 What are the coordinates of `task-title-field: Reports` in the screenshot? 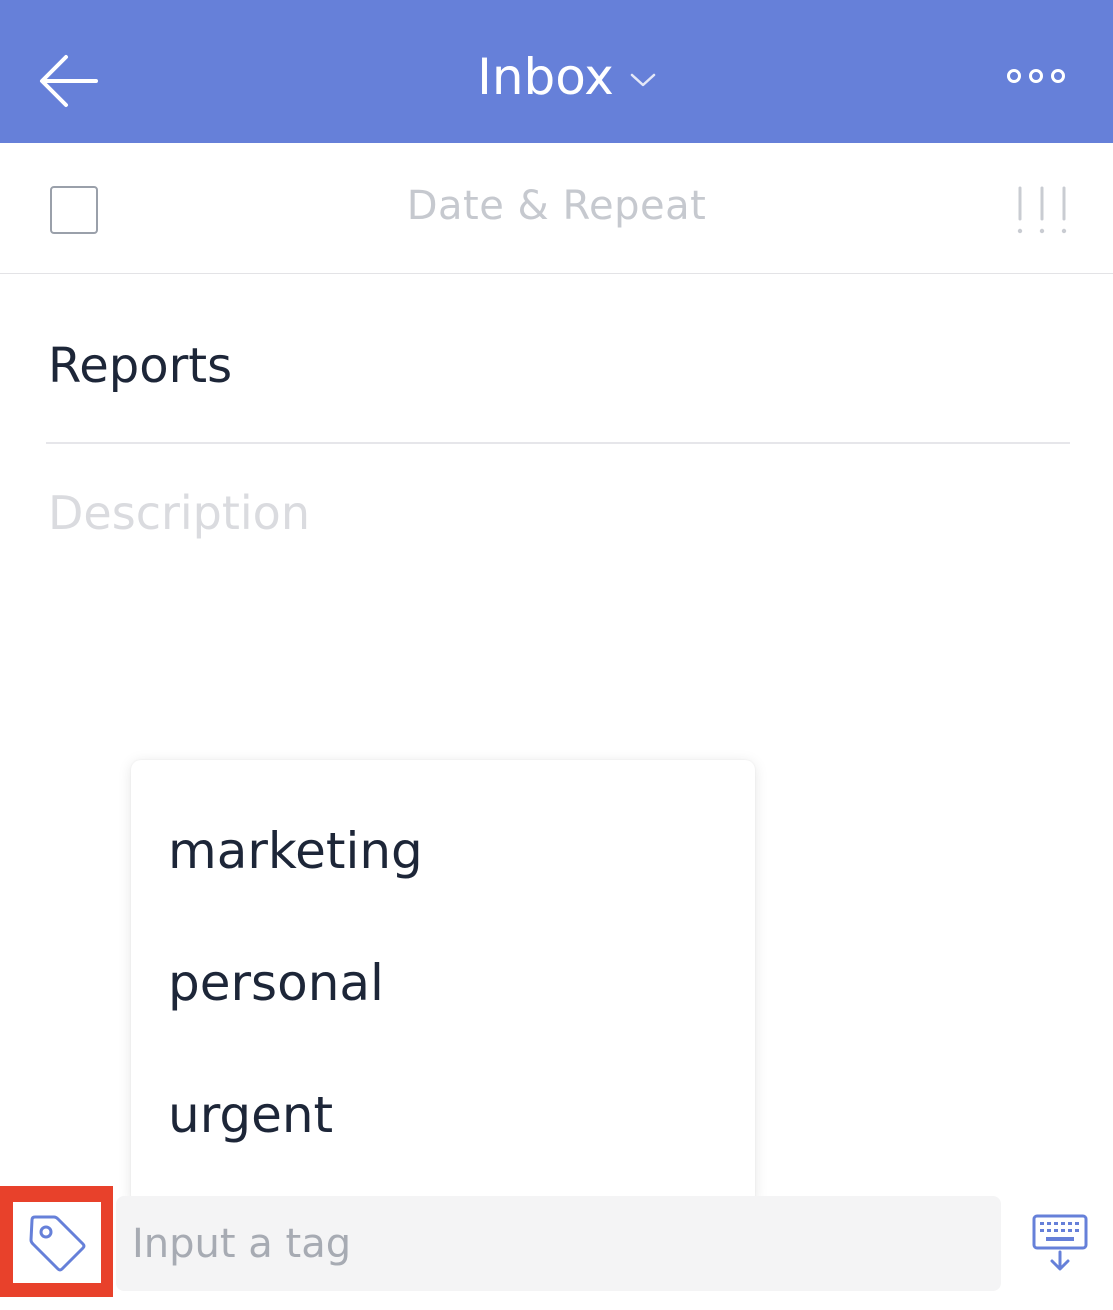 It's located at (140, 366).